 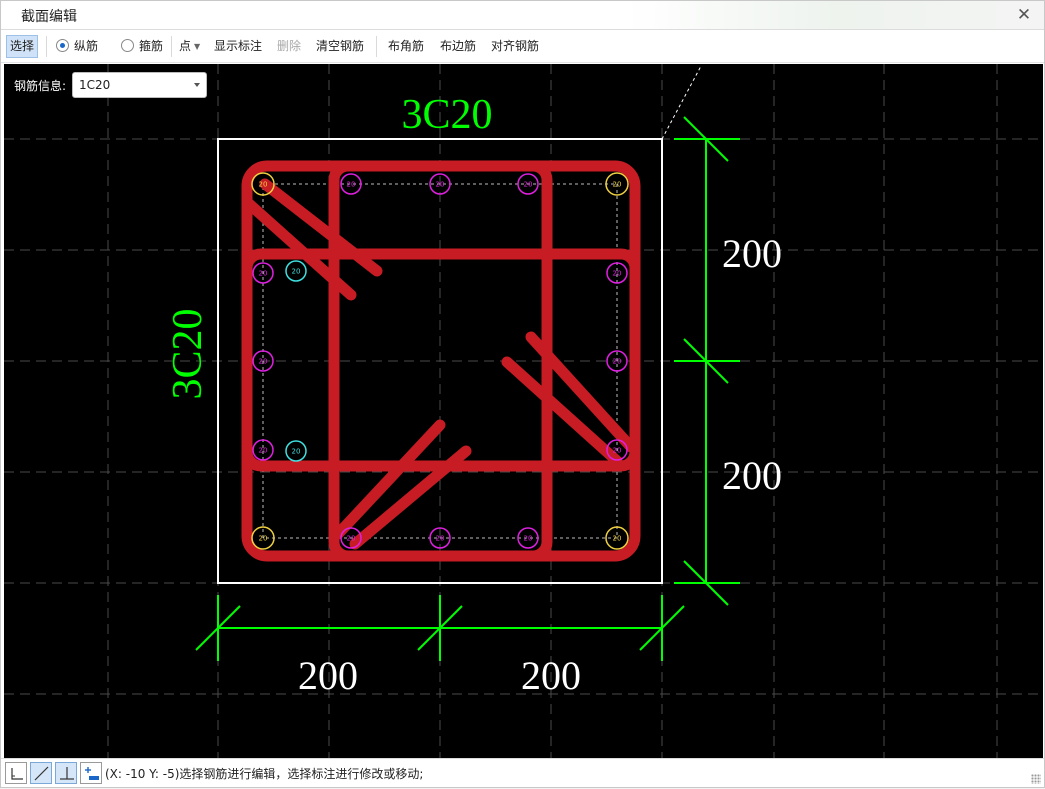 What do you see at coordinates (151, 46) in the screenshot?
I see `stirrup-label: 箍筋` at bounding box center [151, 46].